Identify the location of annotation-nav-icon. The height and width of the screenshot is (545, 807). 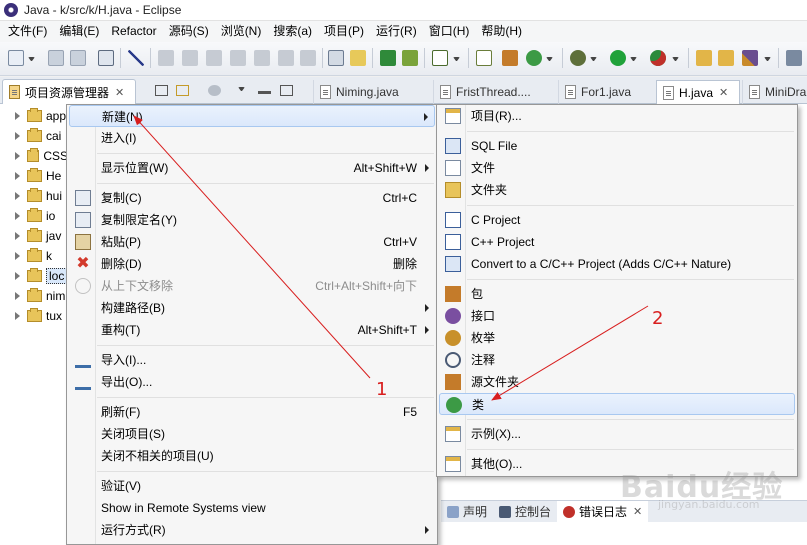
(794, 58).